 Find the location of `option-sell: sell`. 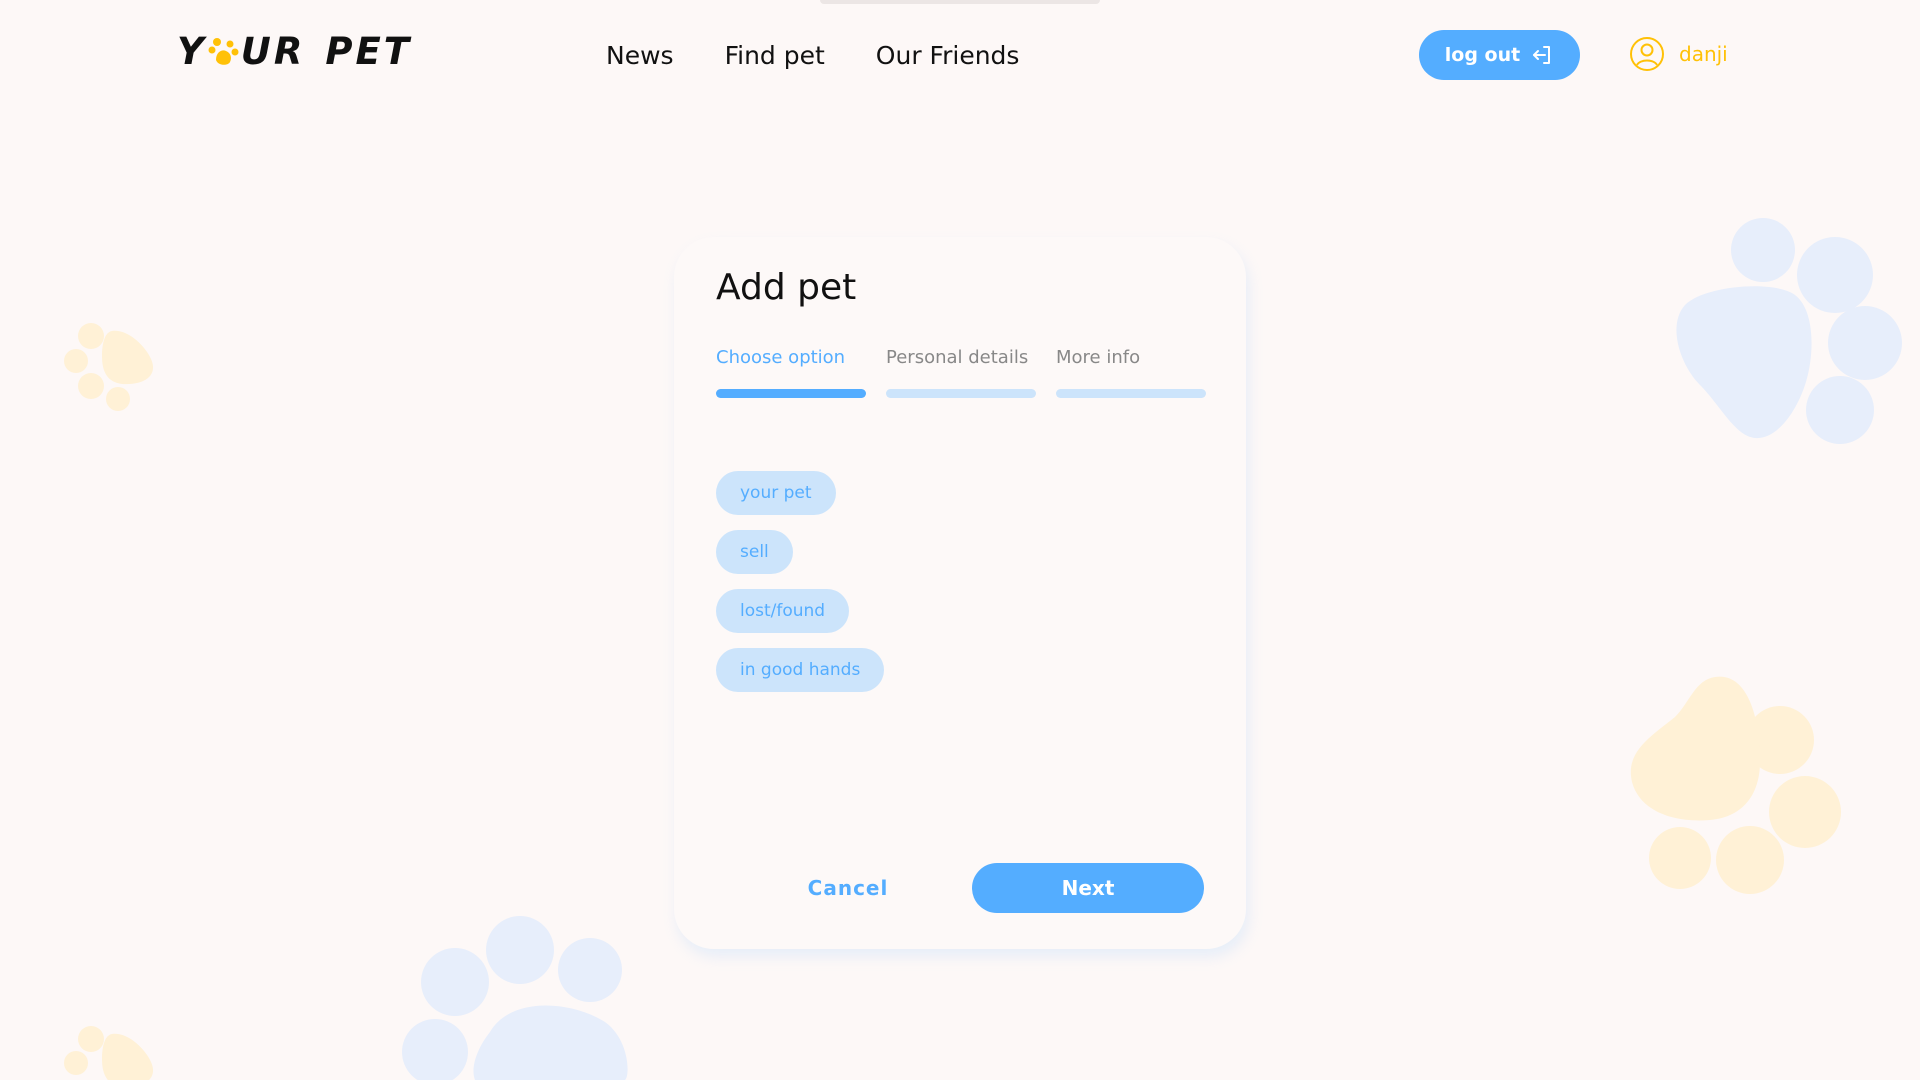

option-sell: sell is located at coordinates (754, 552).